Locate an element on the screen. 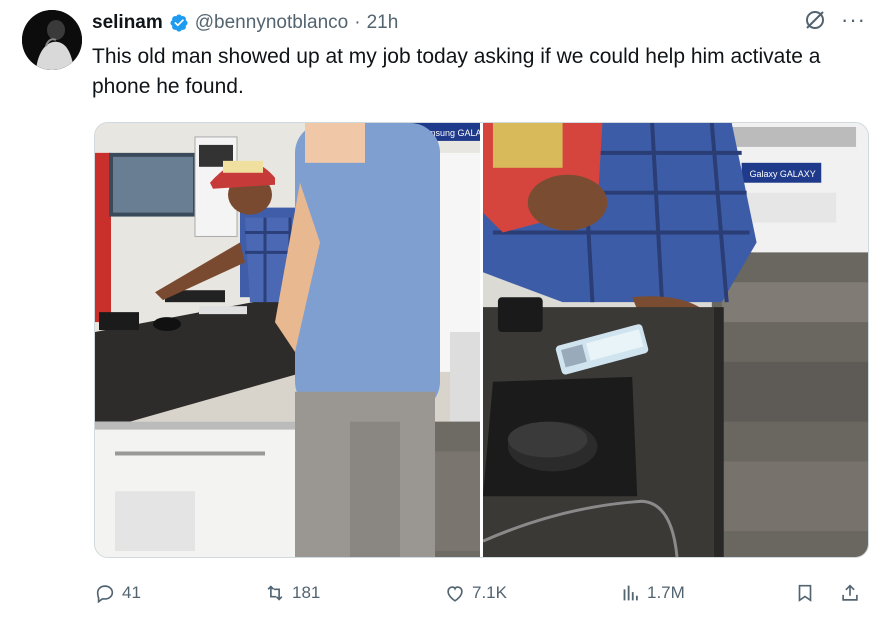  grok-icon is located at coordinates (815, 20).